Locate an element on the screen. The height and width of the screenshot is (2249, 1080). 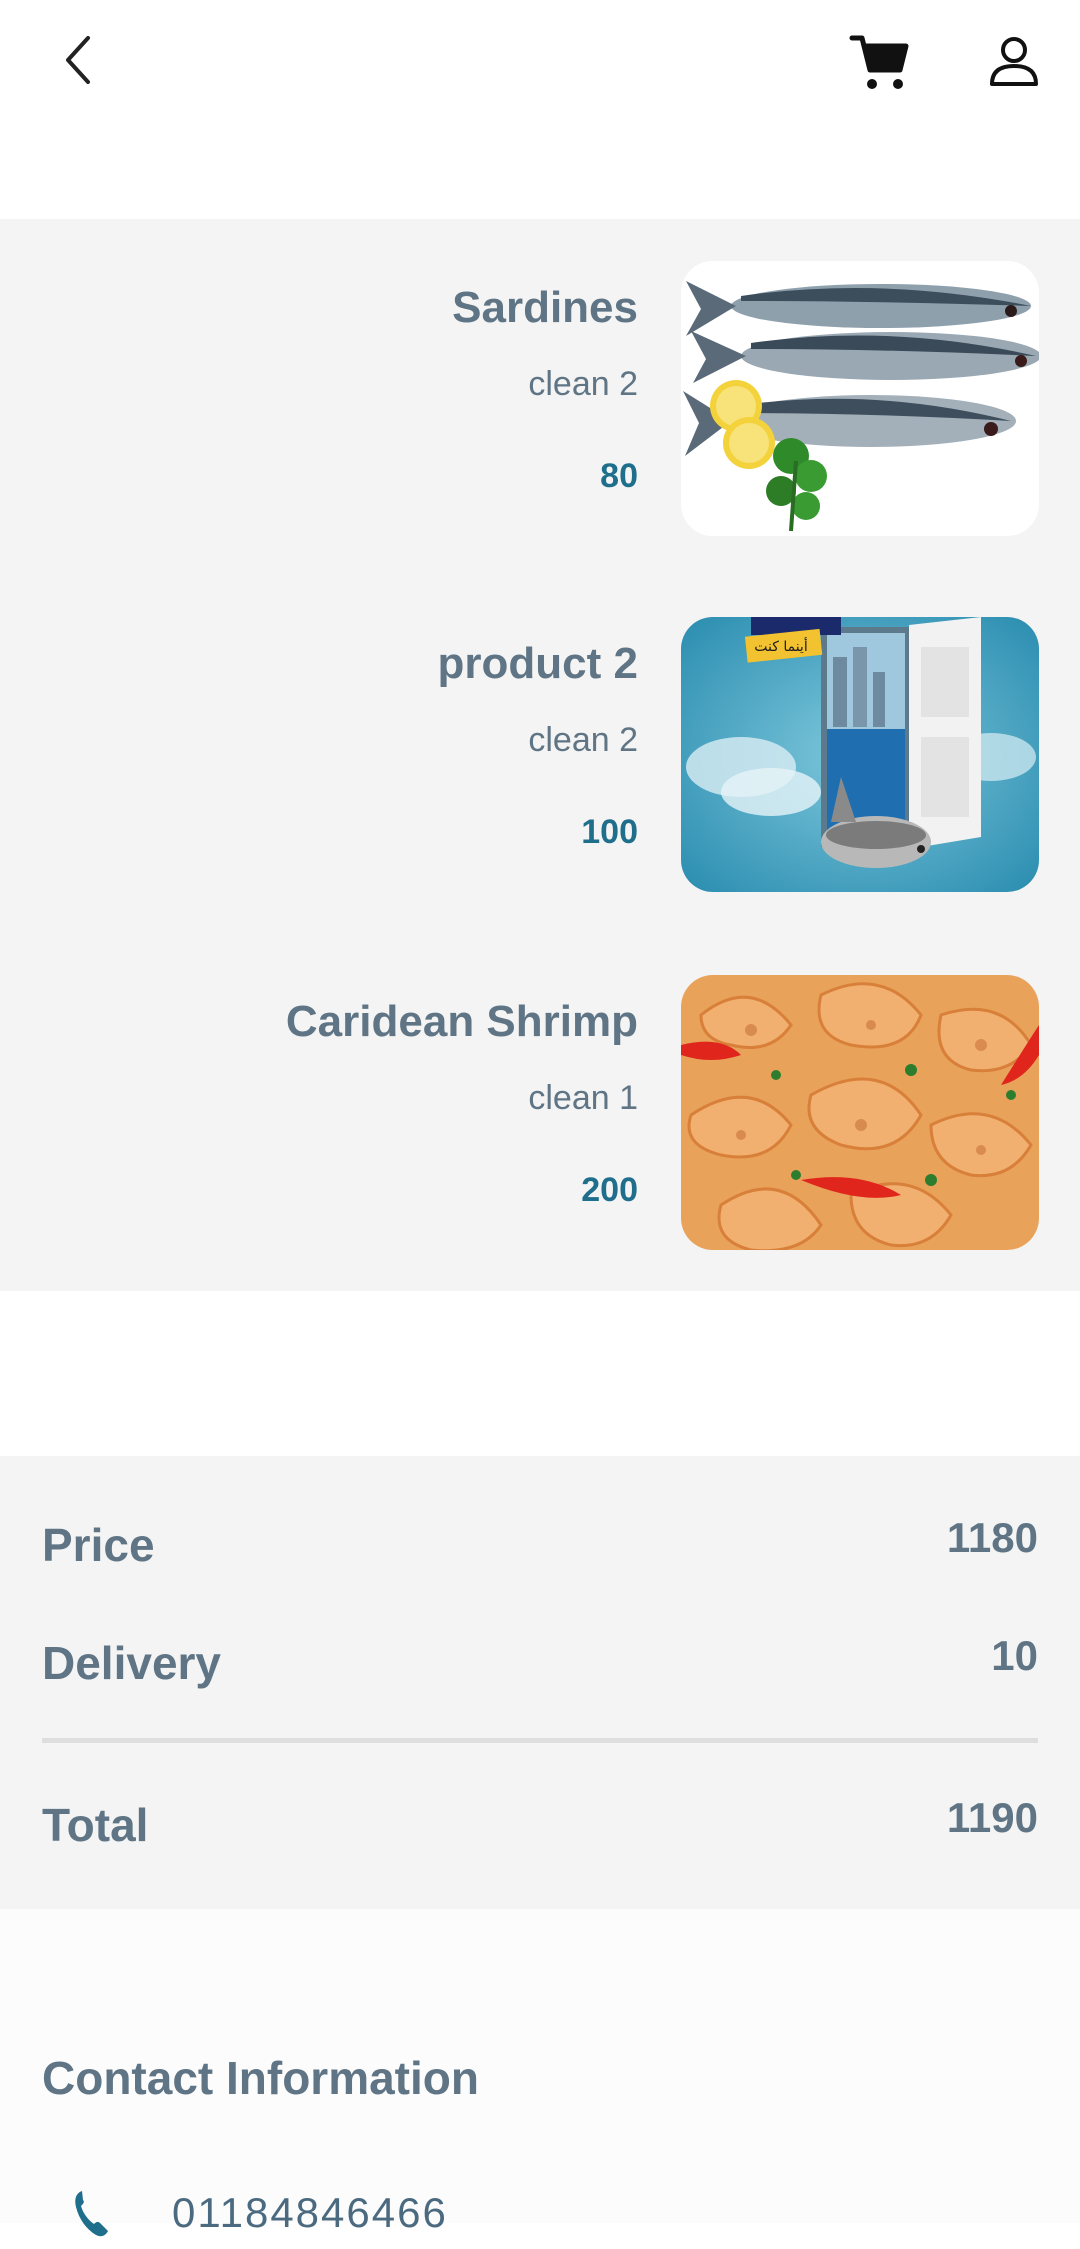
back-button is located at coordinates (80, 60).